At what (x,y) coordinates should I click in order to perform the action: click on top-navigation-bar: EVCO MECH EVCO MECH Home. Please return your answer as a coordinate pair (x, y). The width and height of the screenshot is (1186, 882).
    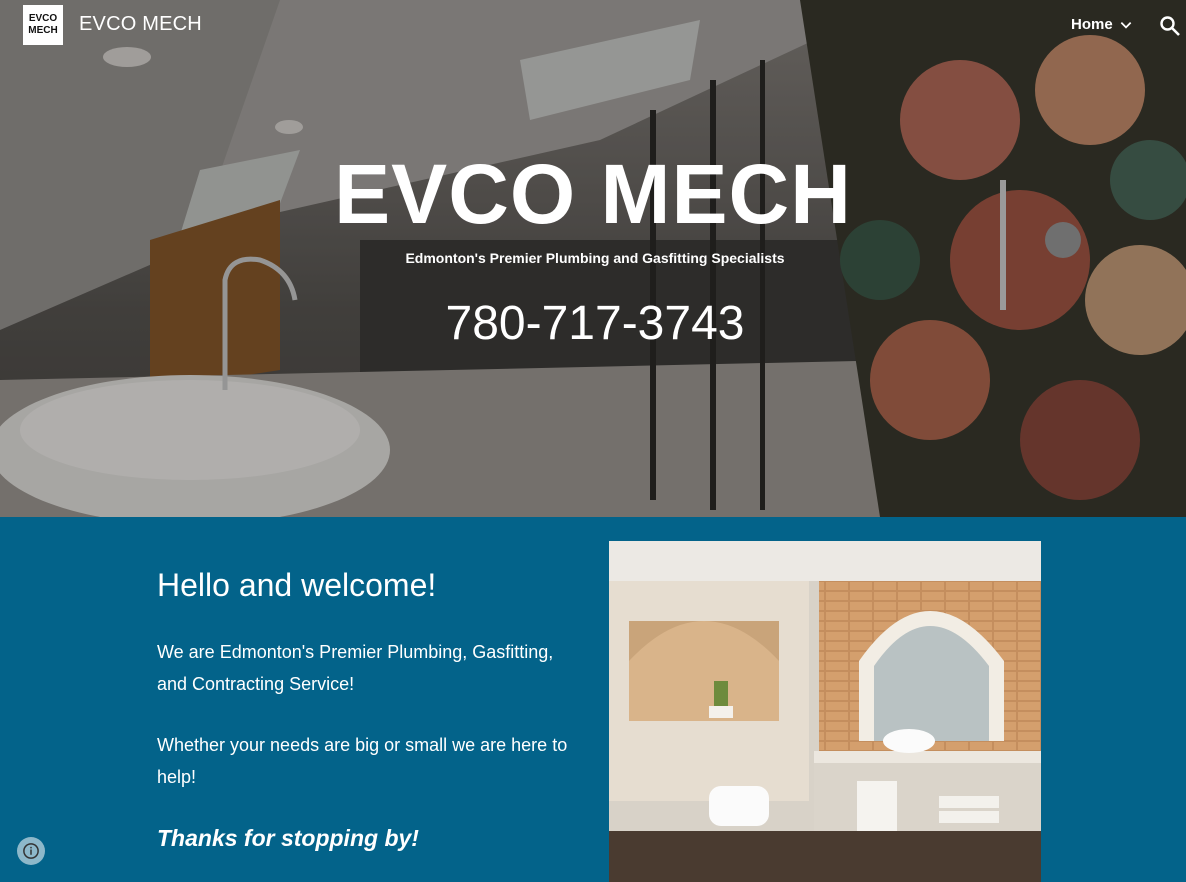
    Looking at the image, I should click on (593, 26).